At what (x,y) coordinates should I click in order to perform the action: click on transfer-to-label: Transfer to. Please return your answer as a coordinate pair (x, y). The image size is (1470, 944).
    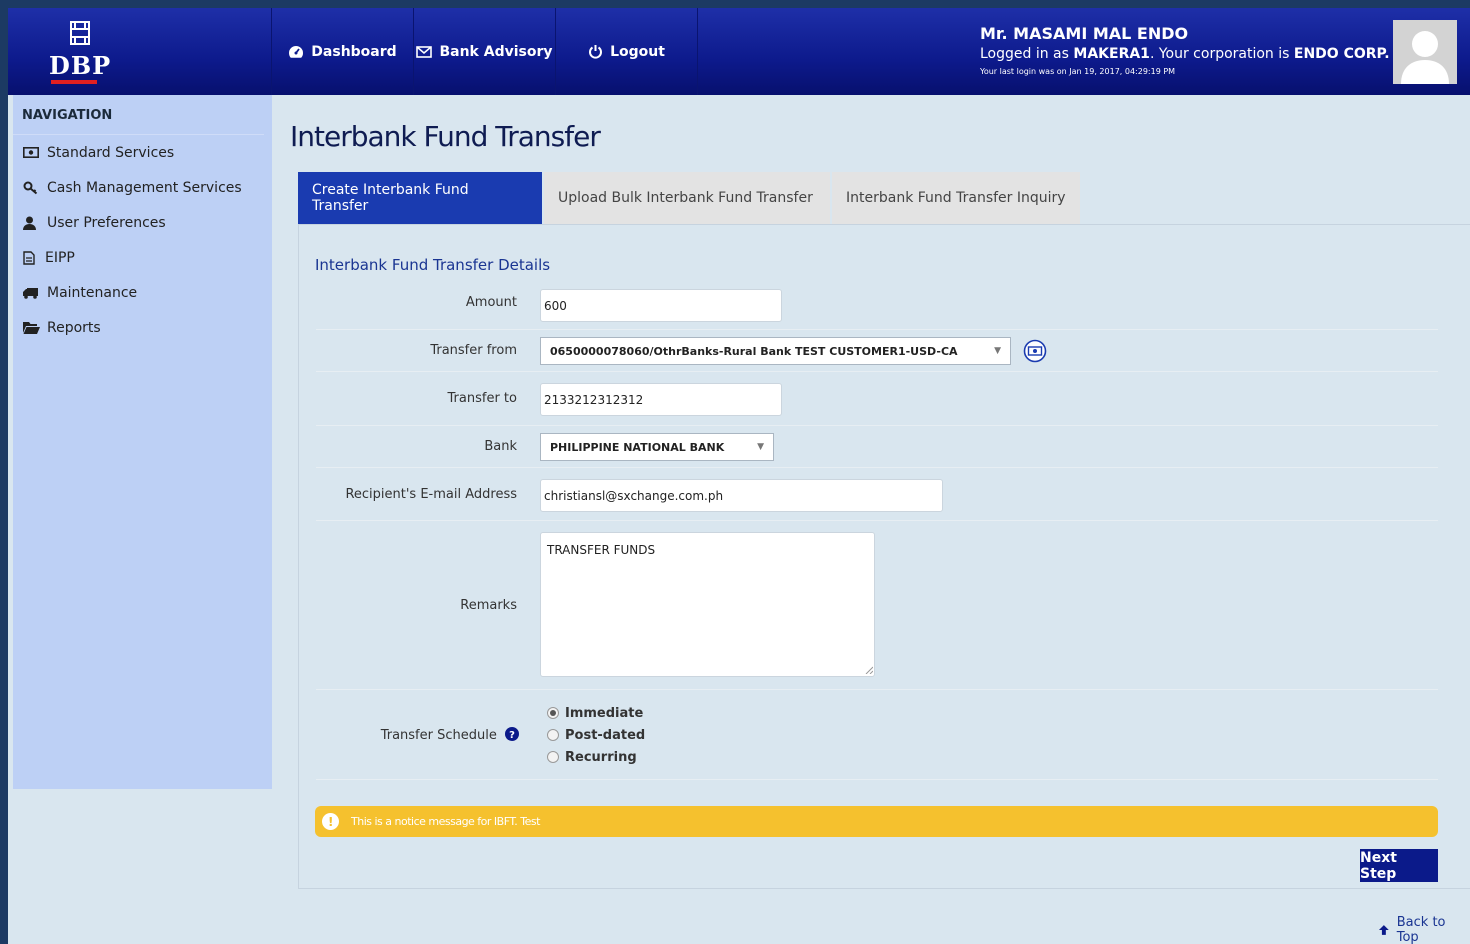
    Looking at the image, I should click on (482, 398).